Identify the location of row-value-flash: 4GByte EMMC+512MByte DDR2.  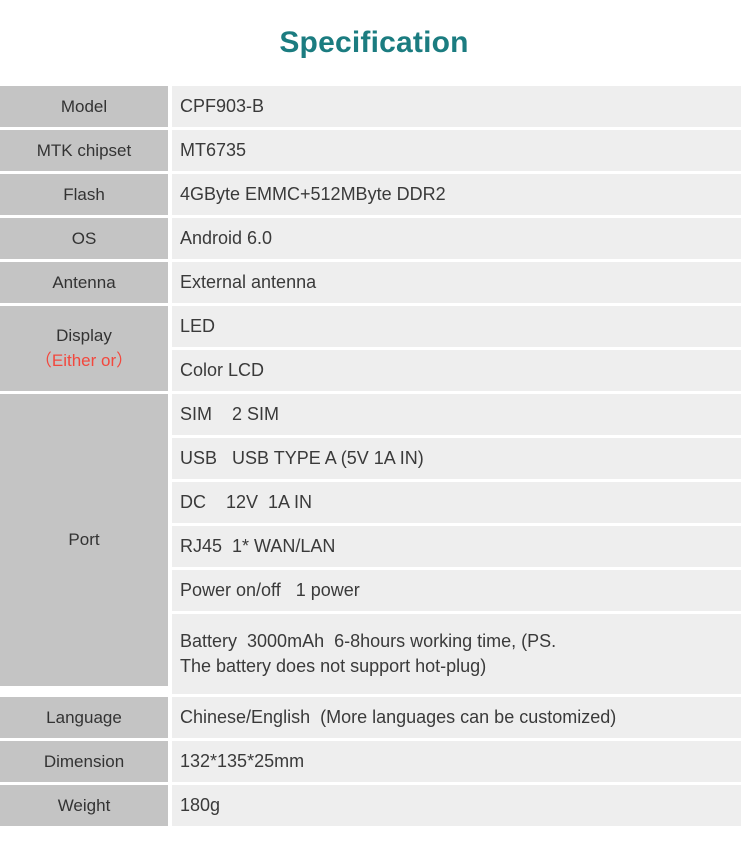
(456, 194).